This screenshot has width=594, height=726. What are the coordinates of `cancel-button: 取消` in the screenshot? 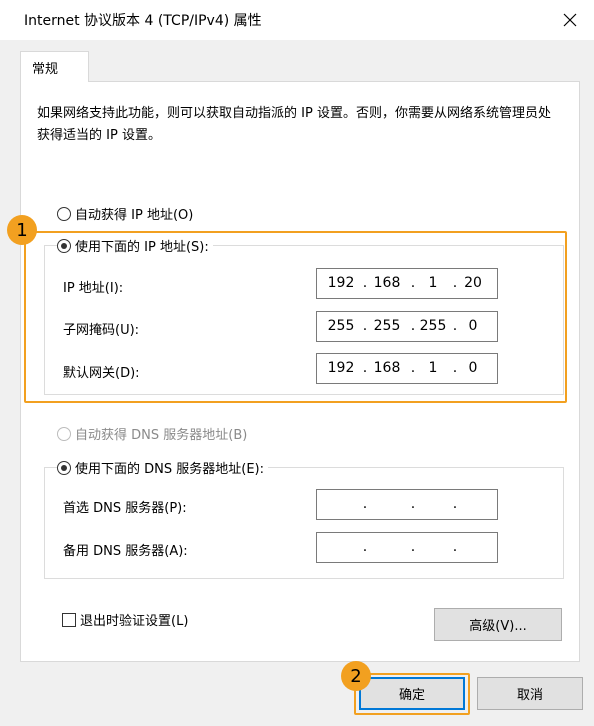 It's located at (530, 693).